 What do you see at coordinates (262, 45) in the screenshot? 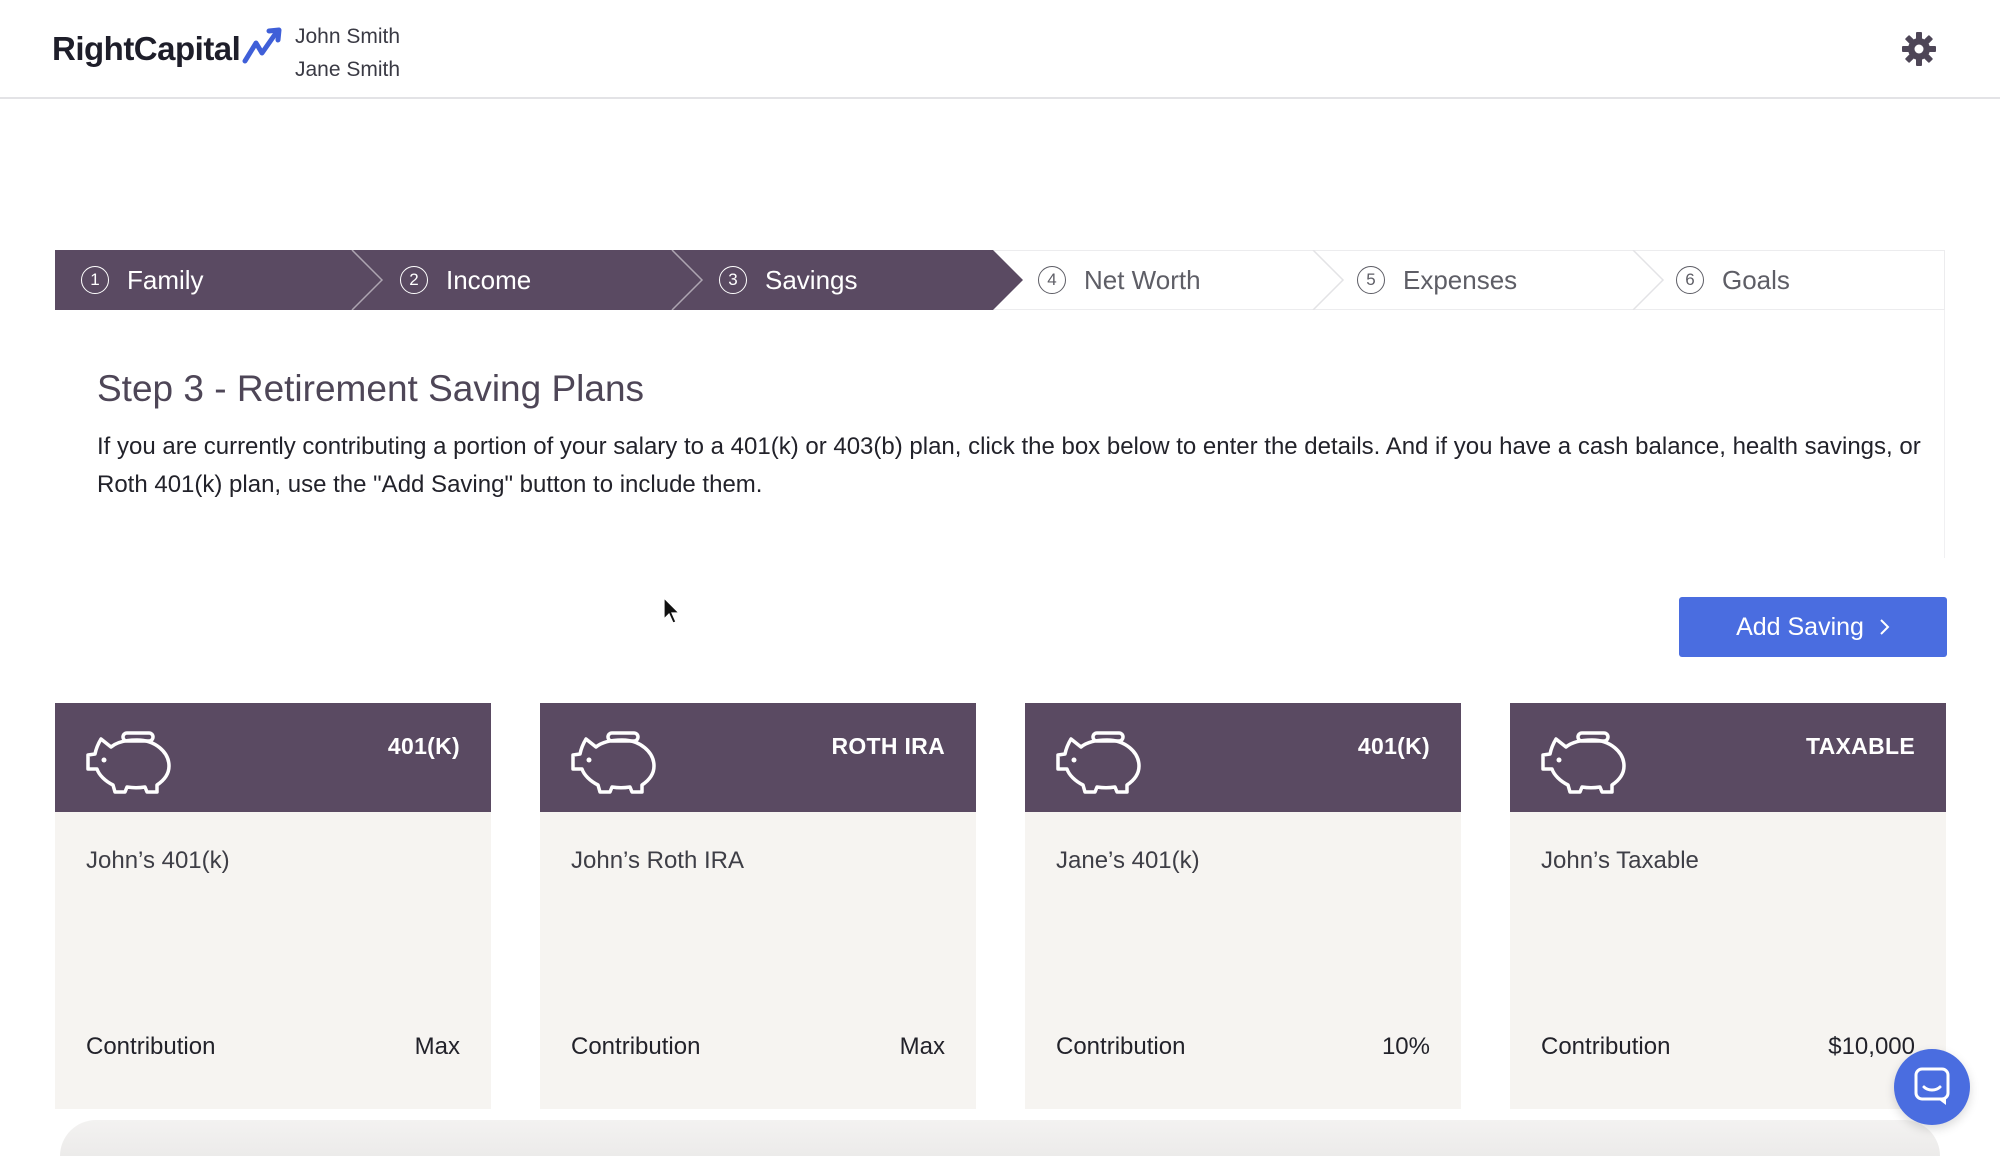
I see `logo-arrow-icon` at bounding box center [262, 45].